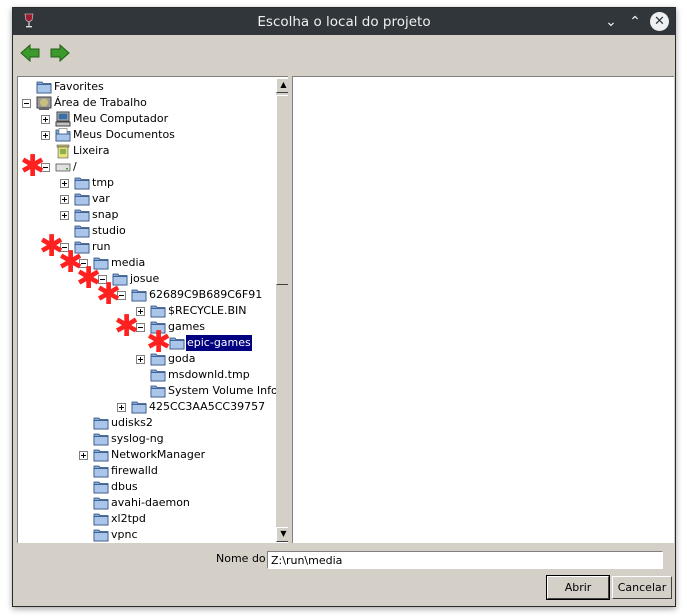  I want to click on tree-row: dbus, so click(147, 487).